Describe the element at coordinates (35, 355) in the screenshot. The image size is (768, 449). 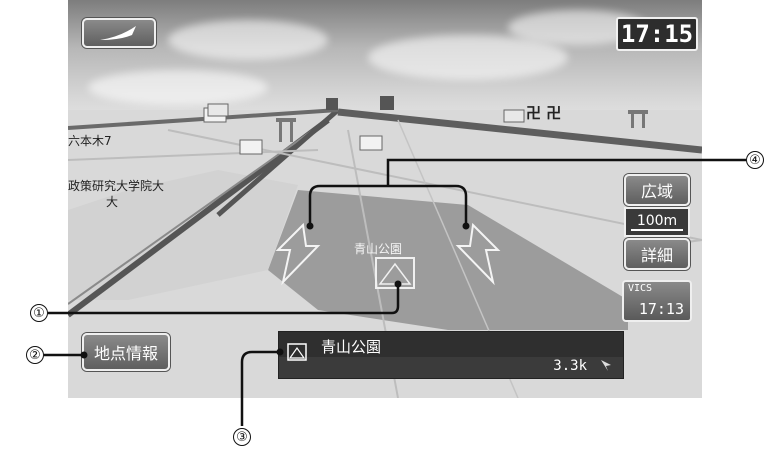
I see `callout-2: ②` at that location.